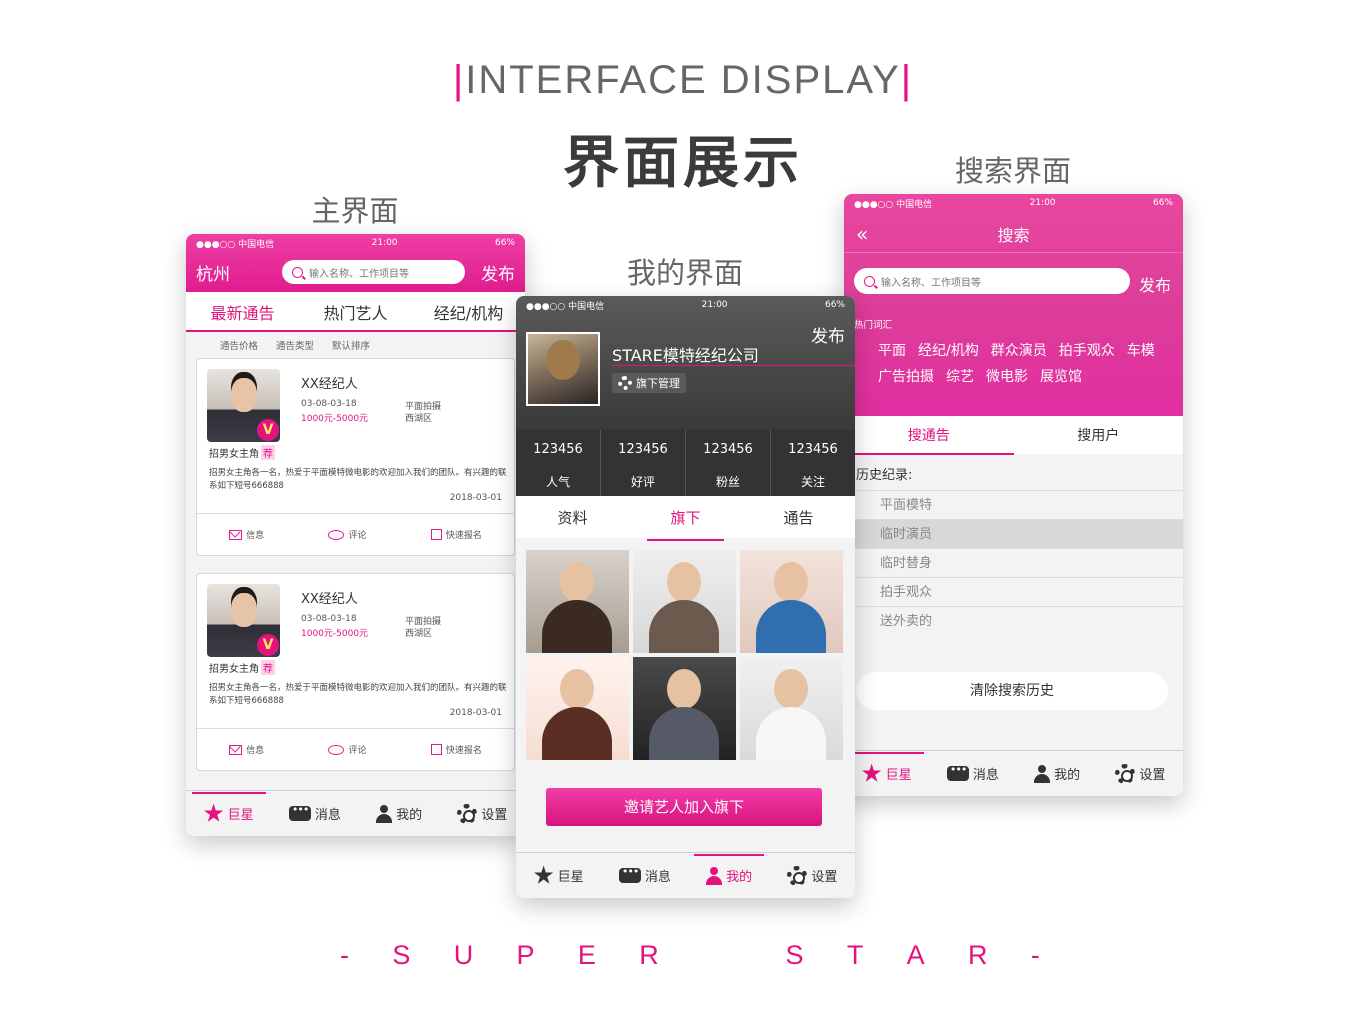 This screenshot has width=1366, height=1024. Describe the element at coordinates (563, 369) in the screenshot. I see `company-avatar` at that location.